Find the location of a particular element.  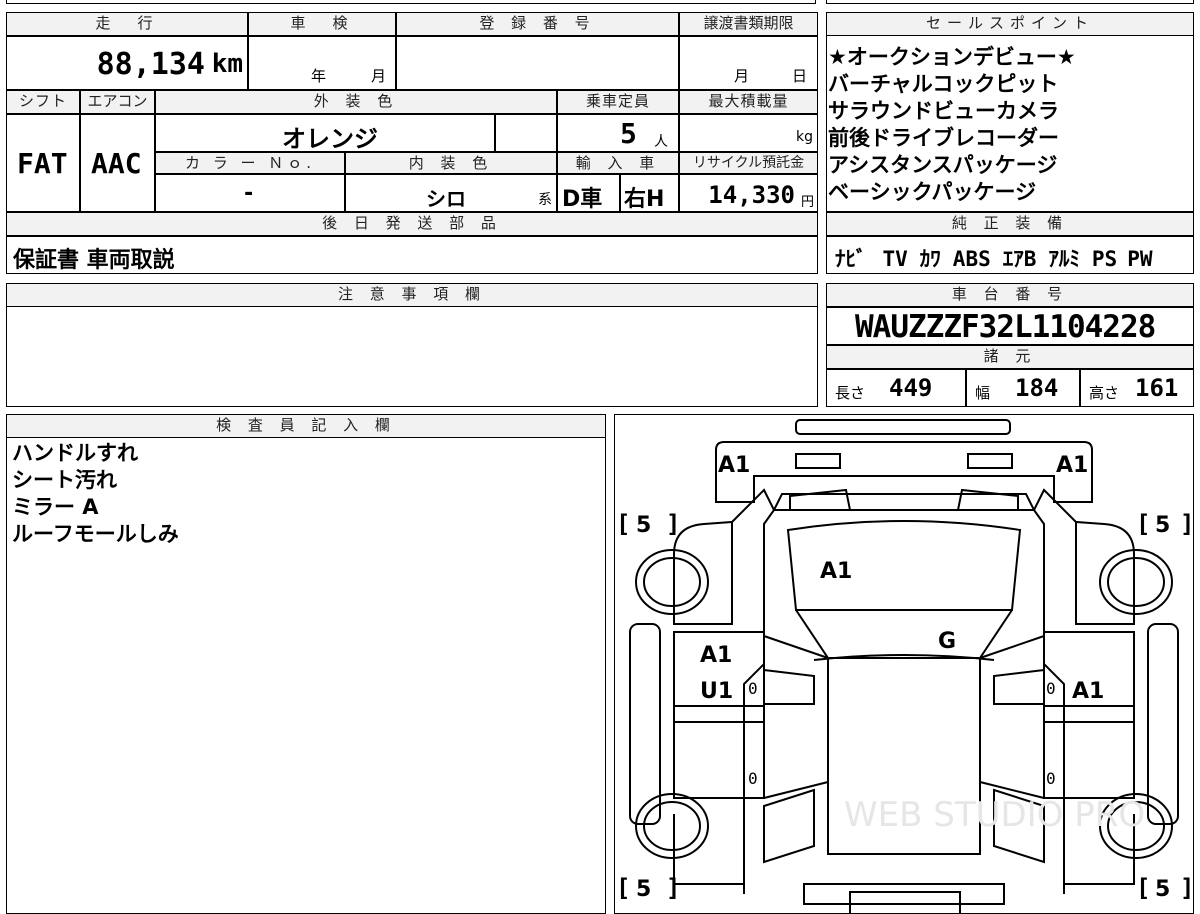

header-import: 輸 入 車 is located at coordinates (618, 163).